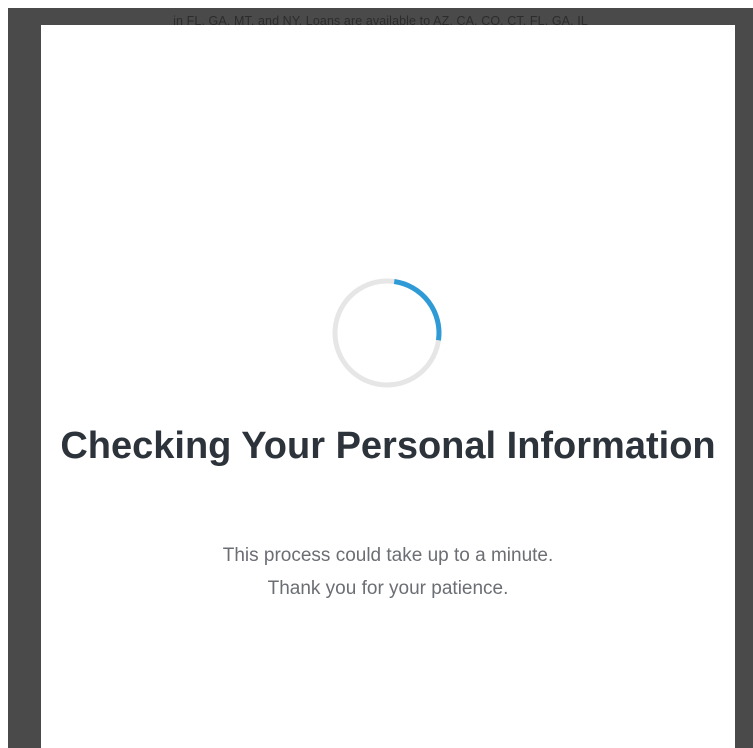 Image resolution: width=753 pixels, height=748 pixels. Describe the element at coordinates (388, 555) in the screenshot. I see `subtitle-line-1: This process could take up to a minute.` at that location.